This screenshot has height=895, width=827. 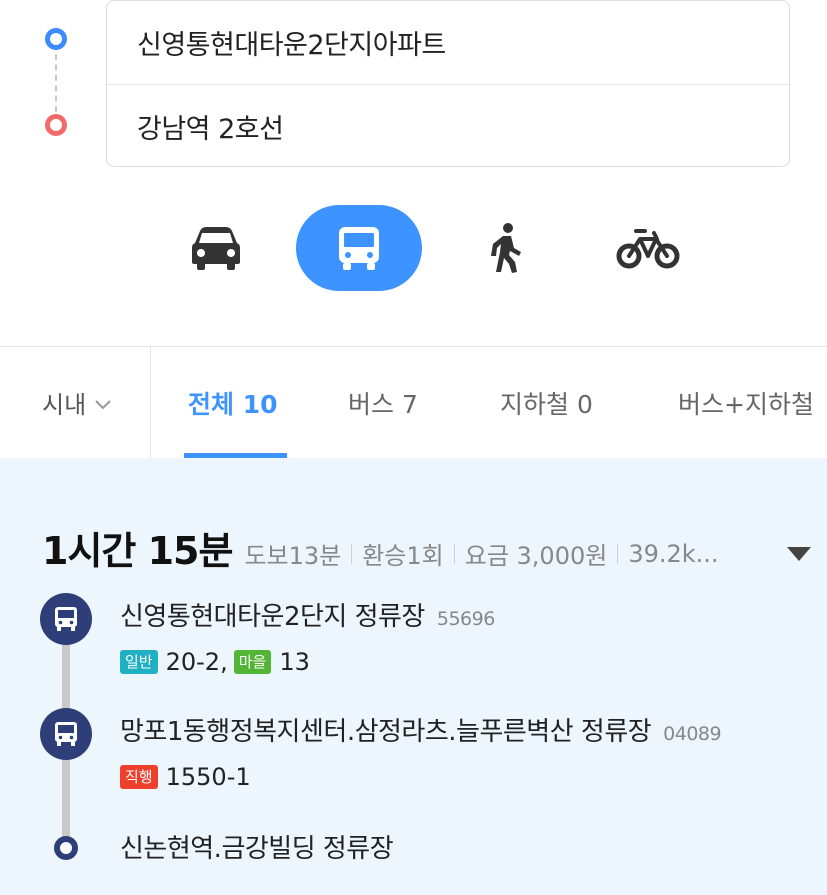 I want to click on tab-all: 전체 10, so click(x=233, y=402).